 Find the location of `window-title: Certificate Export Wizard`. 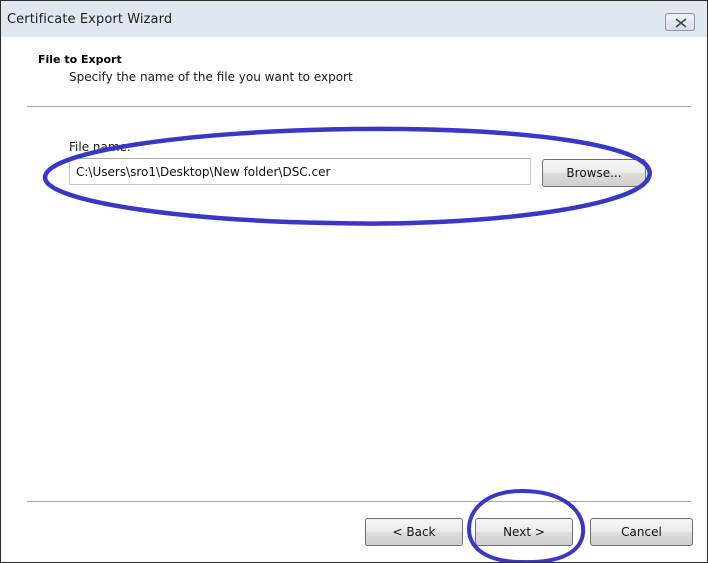

window-title: Certificate Export Wizard is located at coordinates (90, 19).